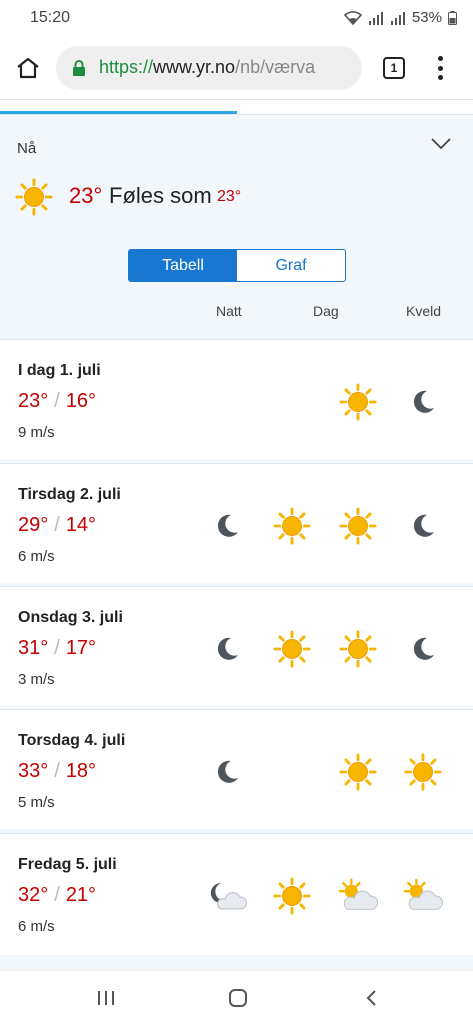 The image size is (473, 1024). I want to click on max-temperature: 23°, so click(33, 401).